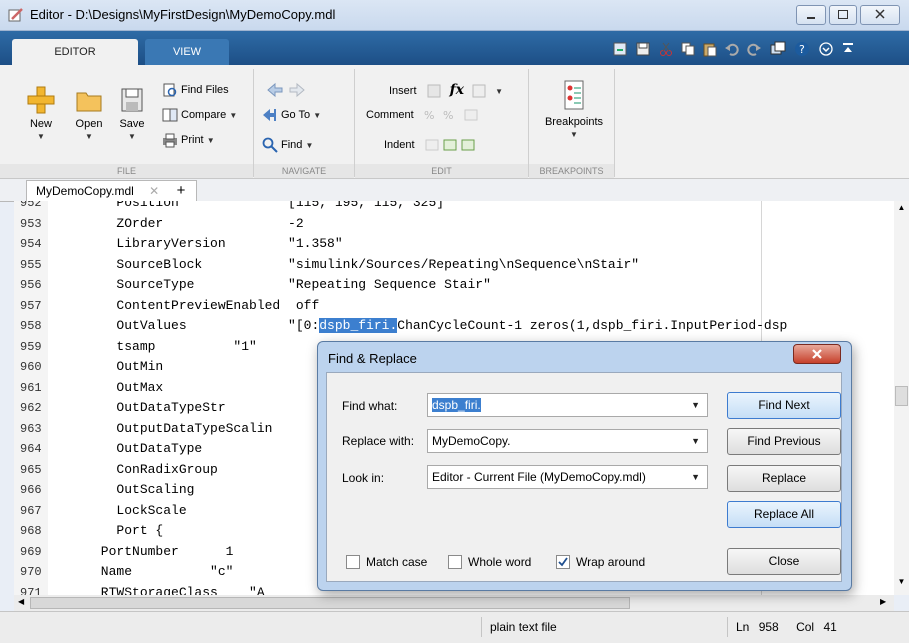  I want to click on look-in-label: Look in:, so click(363, 478).